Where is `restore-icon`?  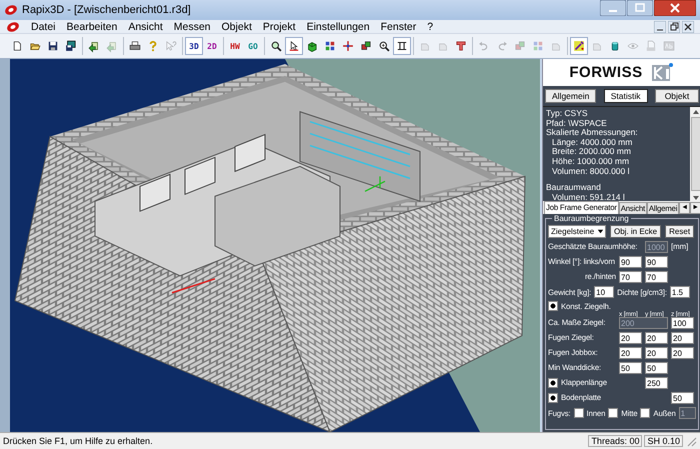
restore-icon is located at coordinates (674, 26).